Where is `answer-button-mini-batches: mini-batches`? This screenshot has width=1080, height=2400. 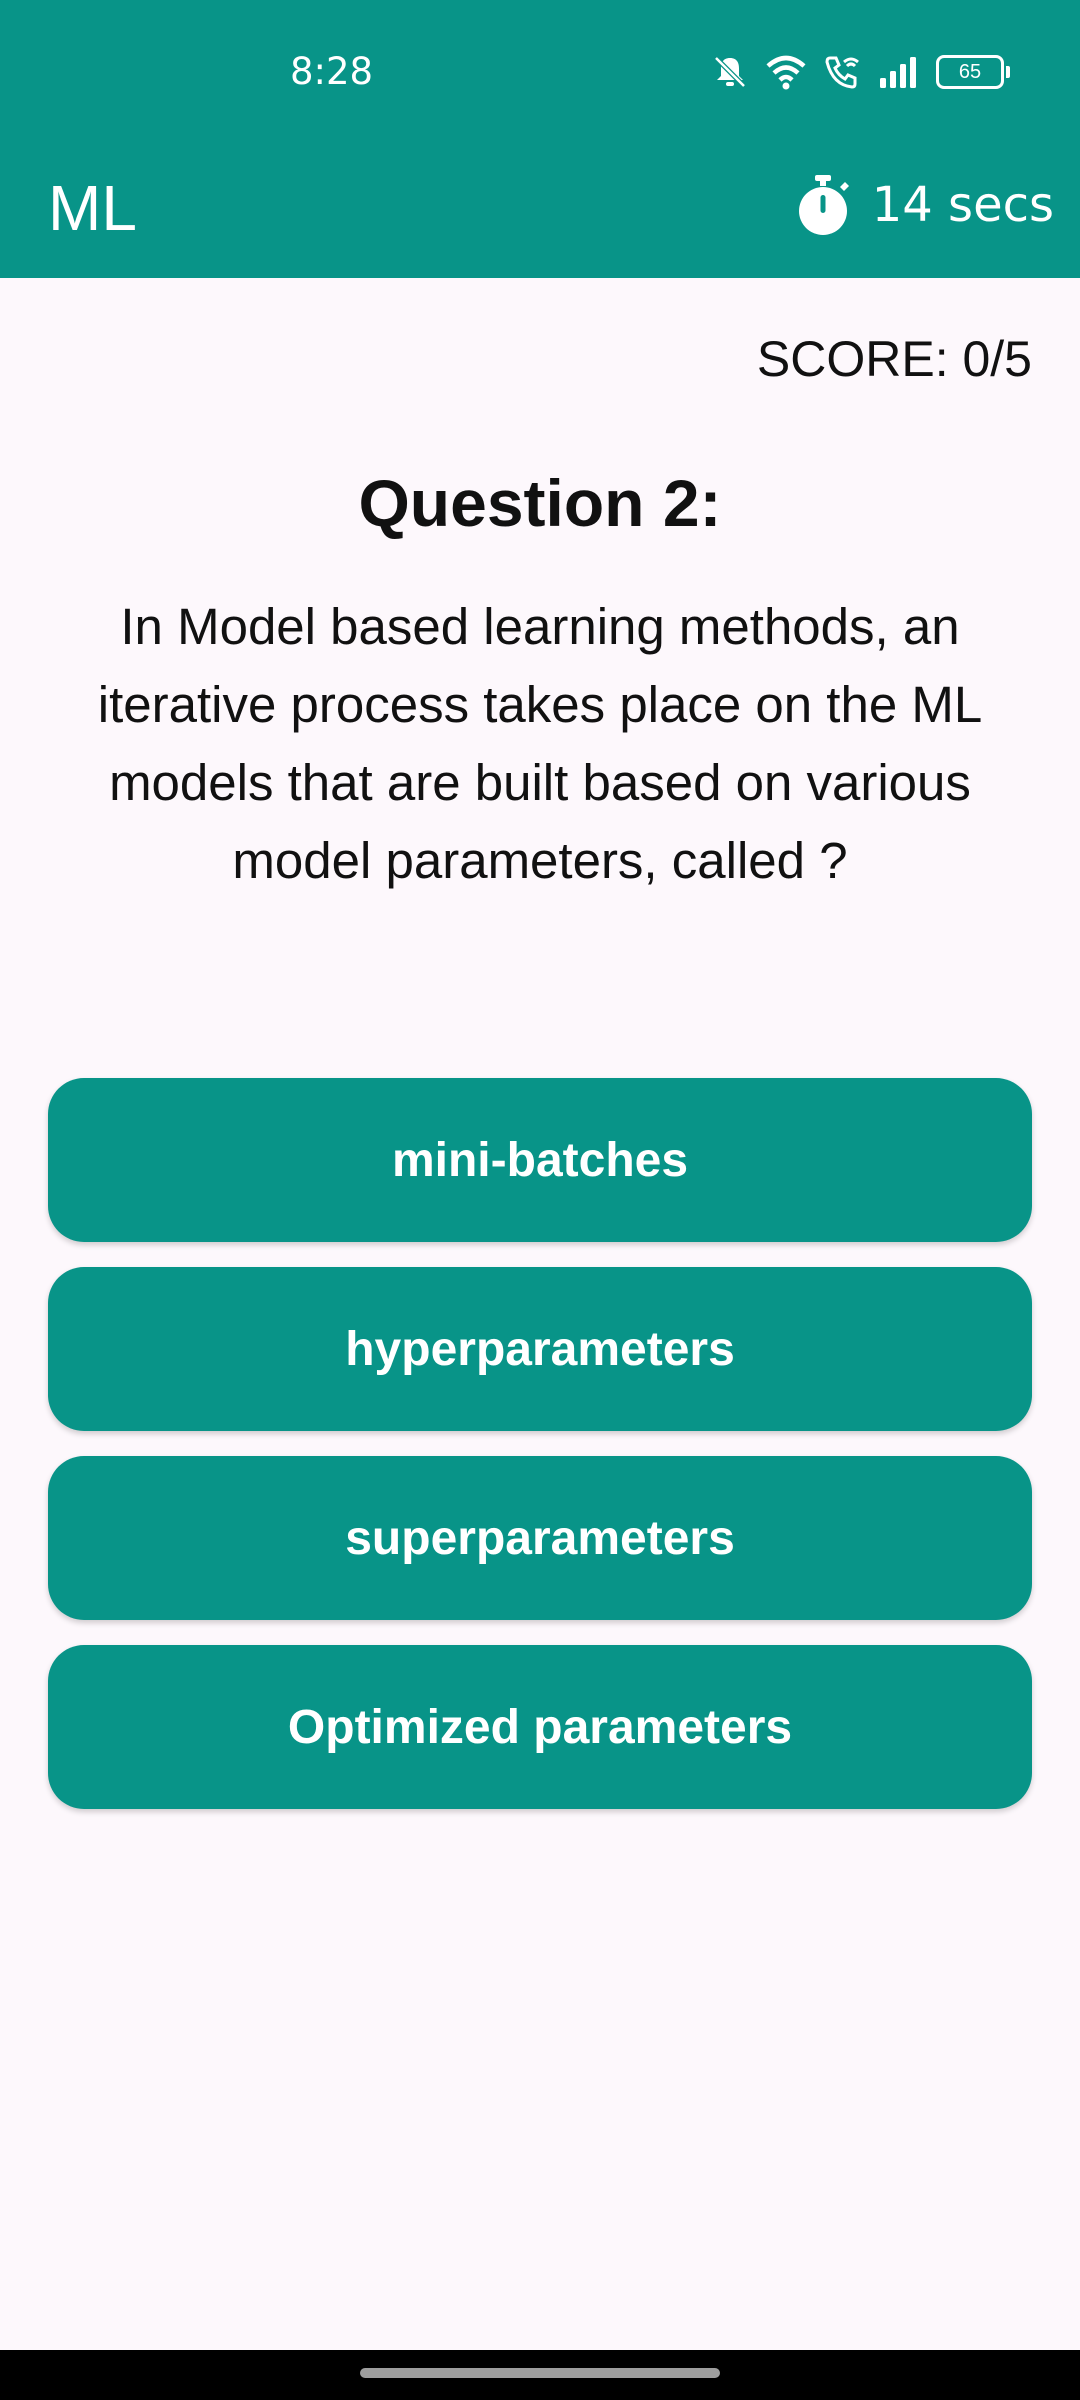
answer-button-mini-batches: mini-batches is located at coordinates (540, 1160).